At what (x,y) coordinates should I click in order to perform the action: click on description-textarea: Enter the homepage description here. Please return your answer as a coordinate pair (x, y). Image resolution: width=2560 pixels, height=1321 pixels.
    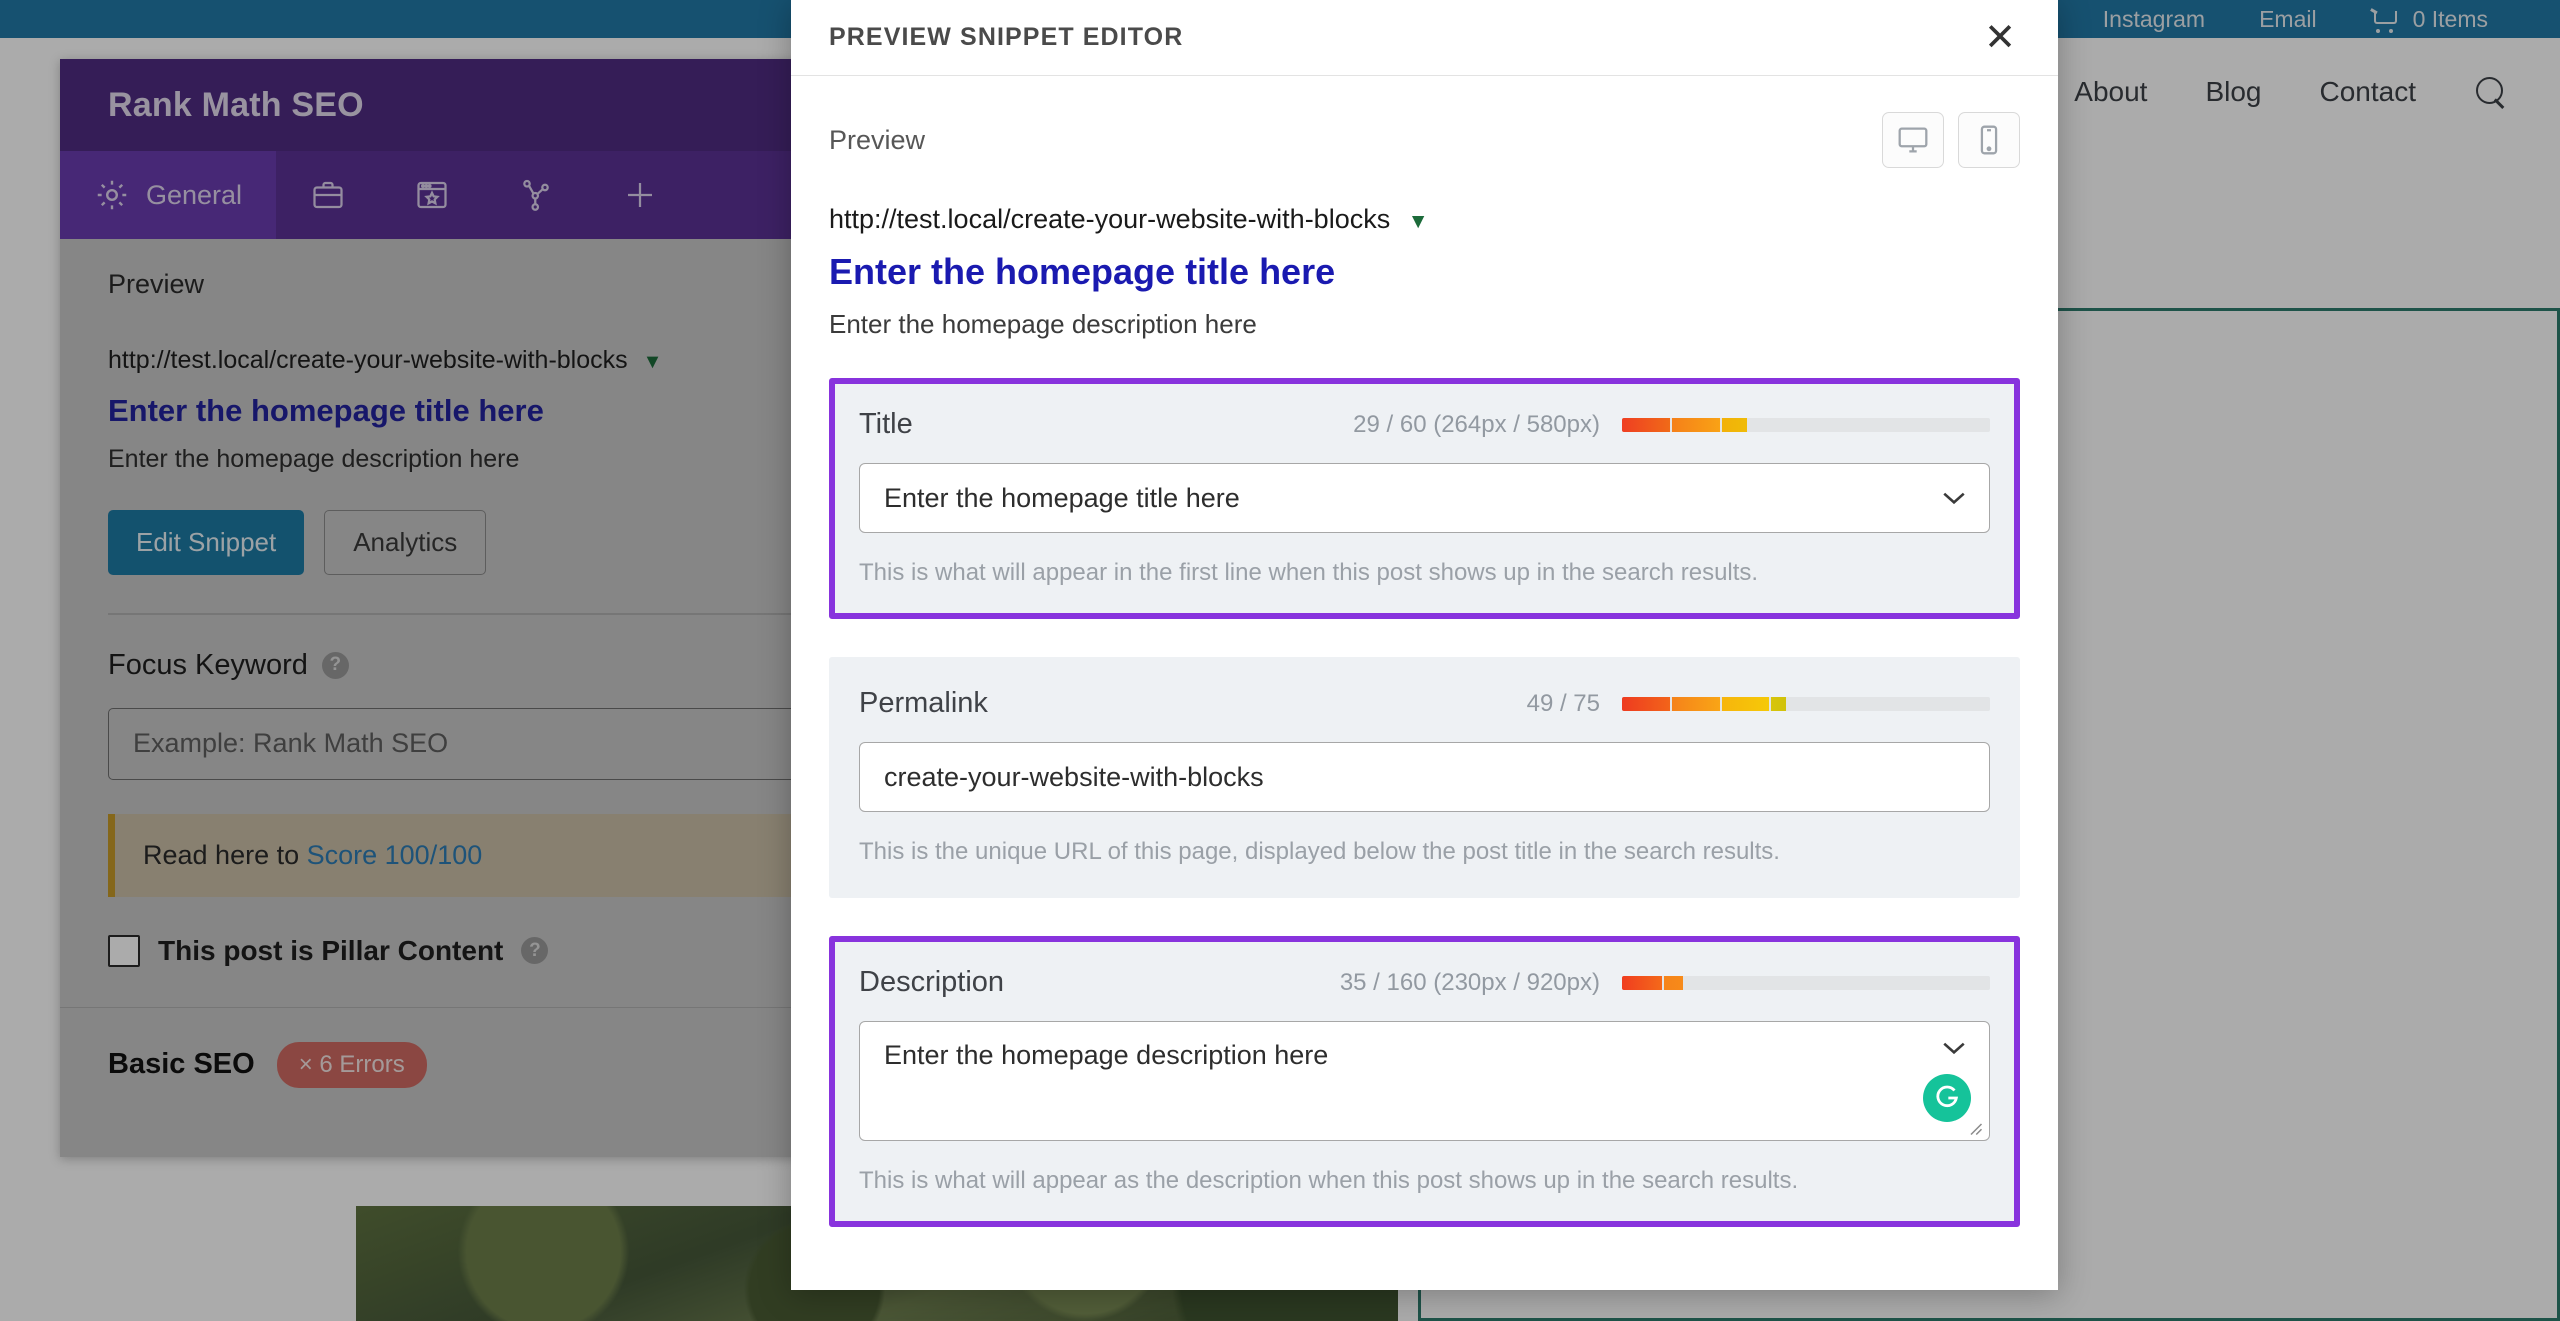
    Looking at the image, I should click on (1424, 1081).